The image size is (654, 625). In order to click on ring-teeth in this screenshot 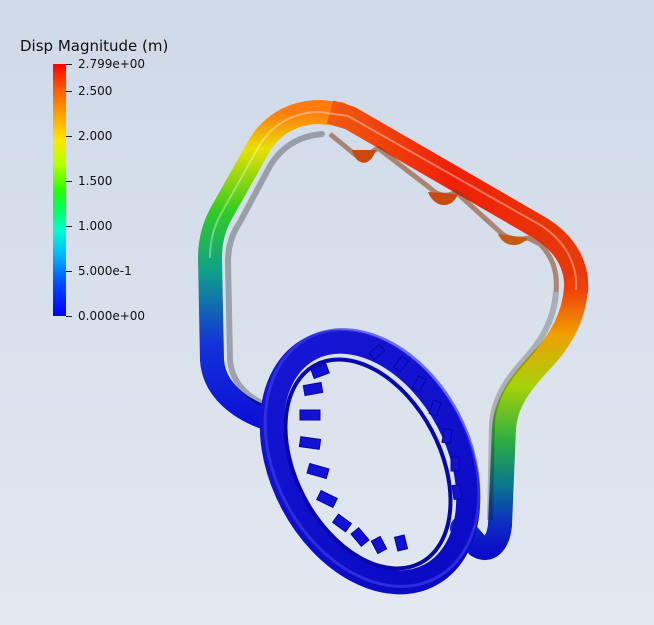, I will do `click(380, 449)`.